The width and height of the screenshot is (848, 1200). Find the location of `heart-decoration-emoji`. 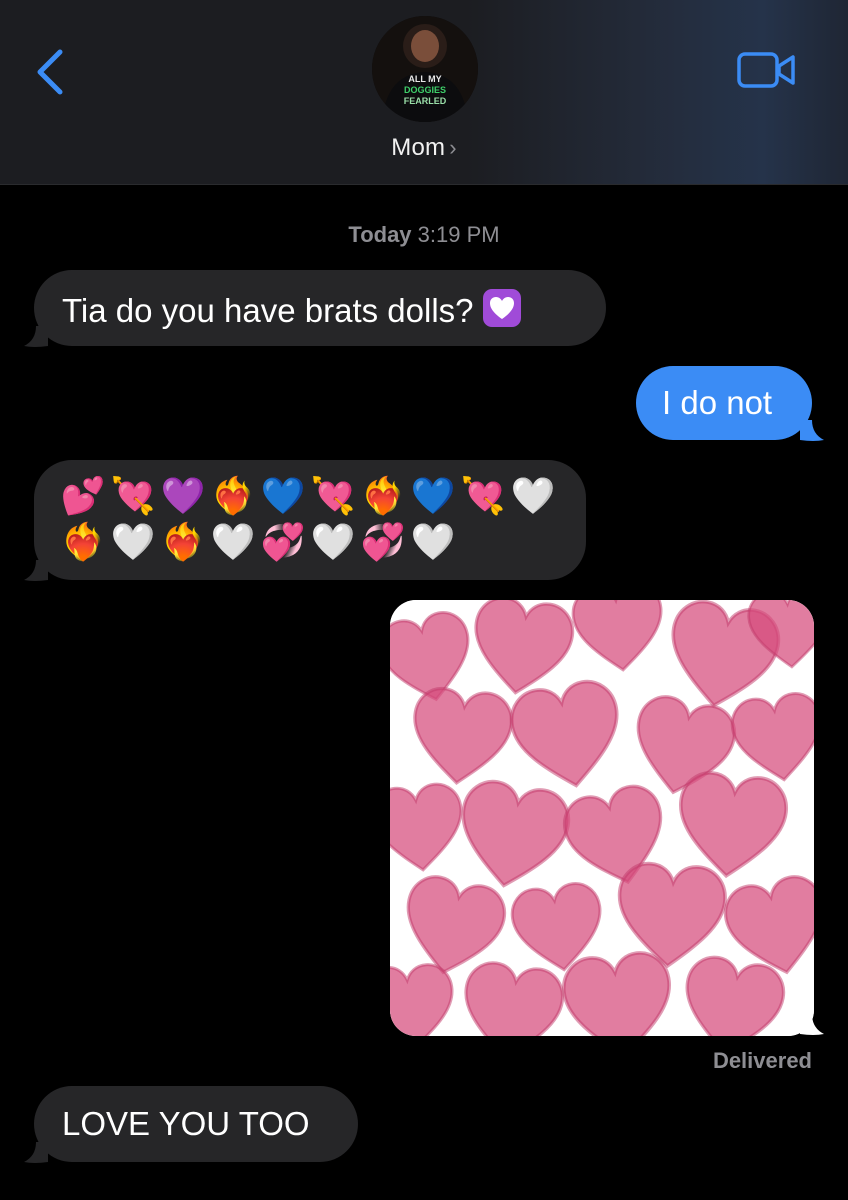

heart-decoration-emoji is located at coordinates (501, 308).